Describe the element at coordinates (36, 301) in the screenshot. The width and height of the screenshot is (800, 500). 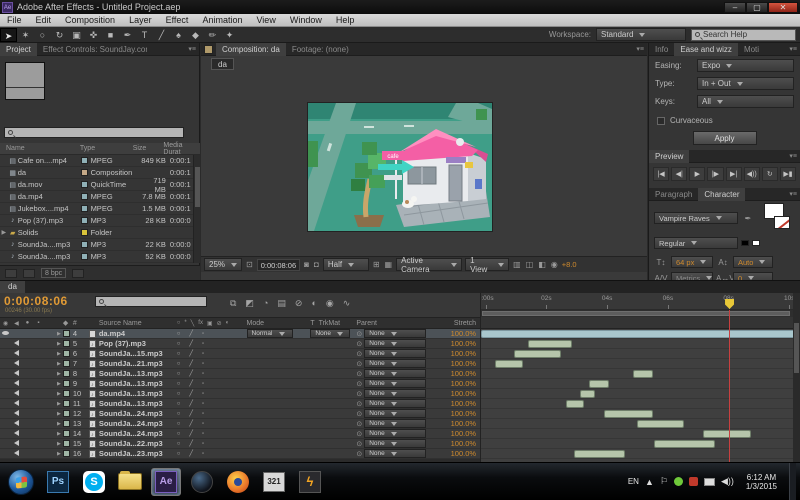
I see `current-time-display: 0:00:08:06` at that location.